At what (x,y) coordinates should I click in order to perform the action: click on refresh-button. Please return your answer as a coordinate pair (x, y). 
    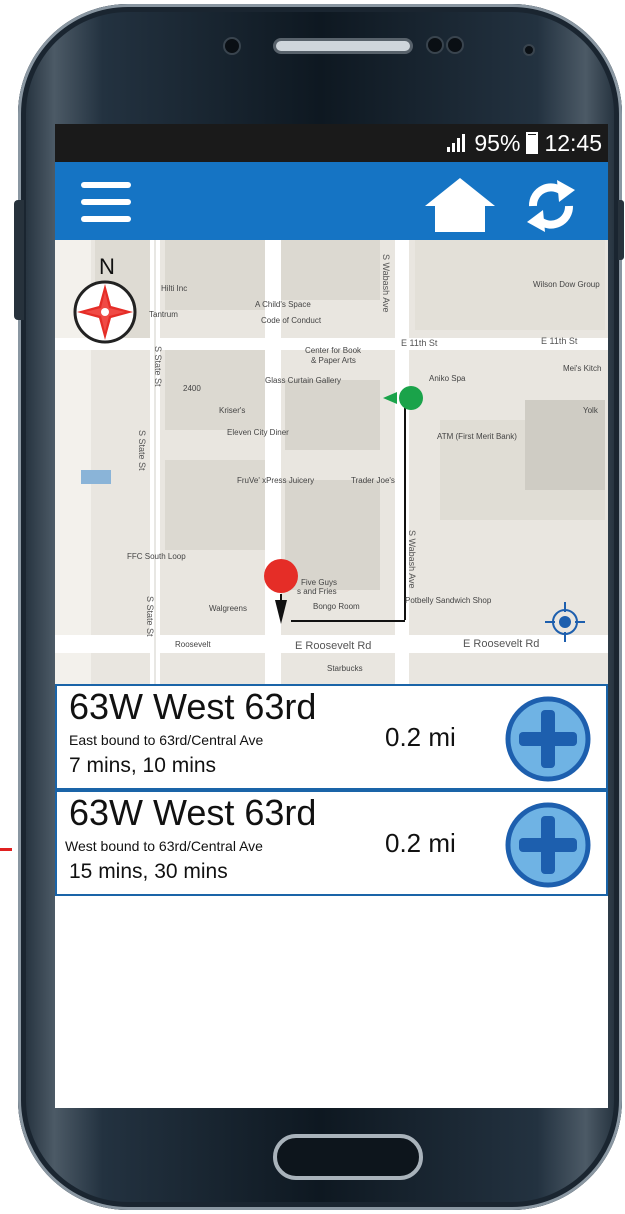
    Looking at the image, I should click on (551, 206).